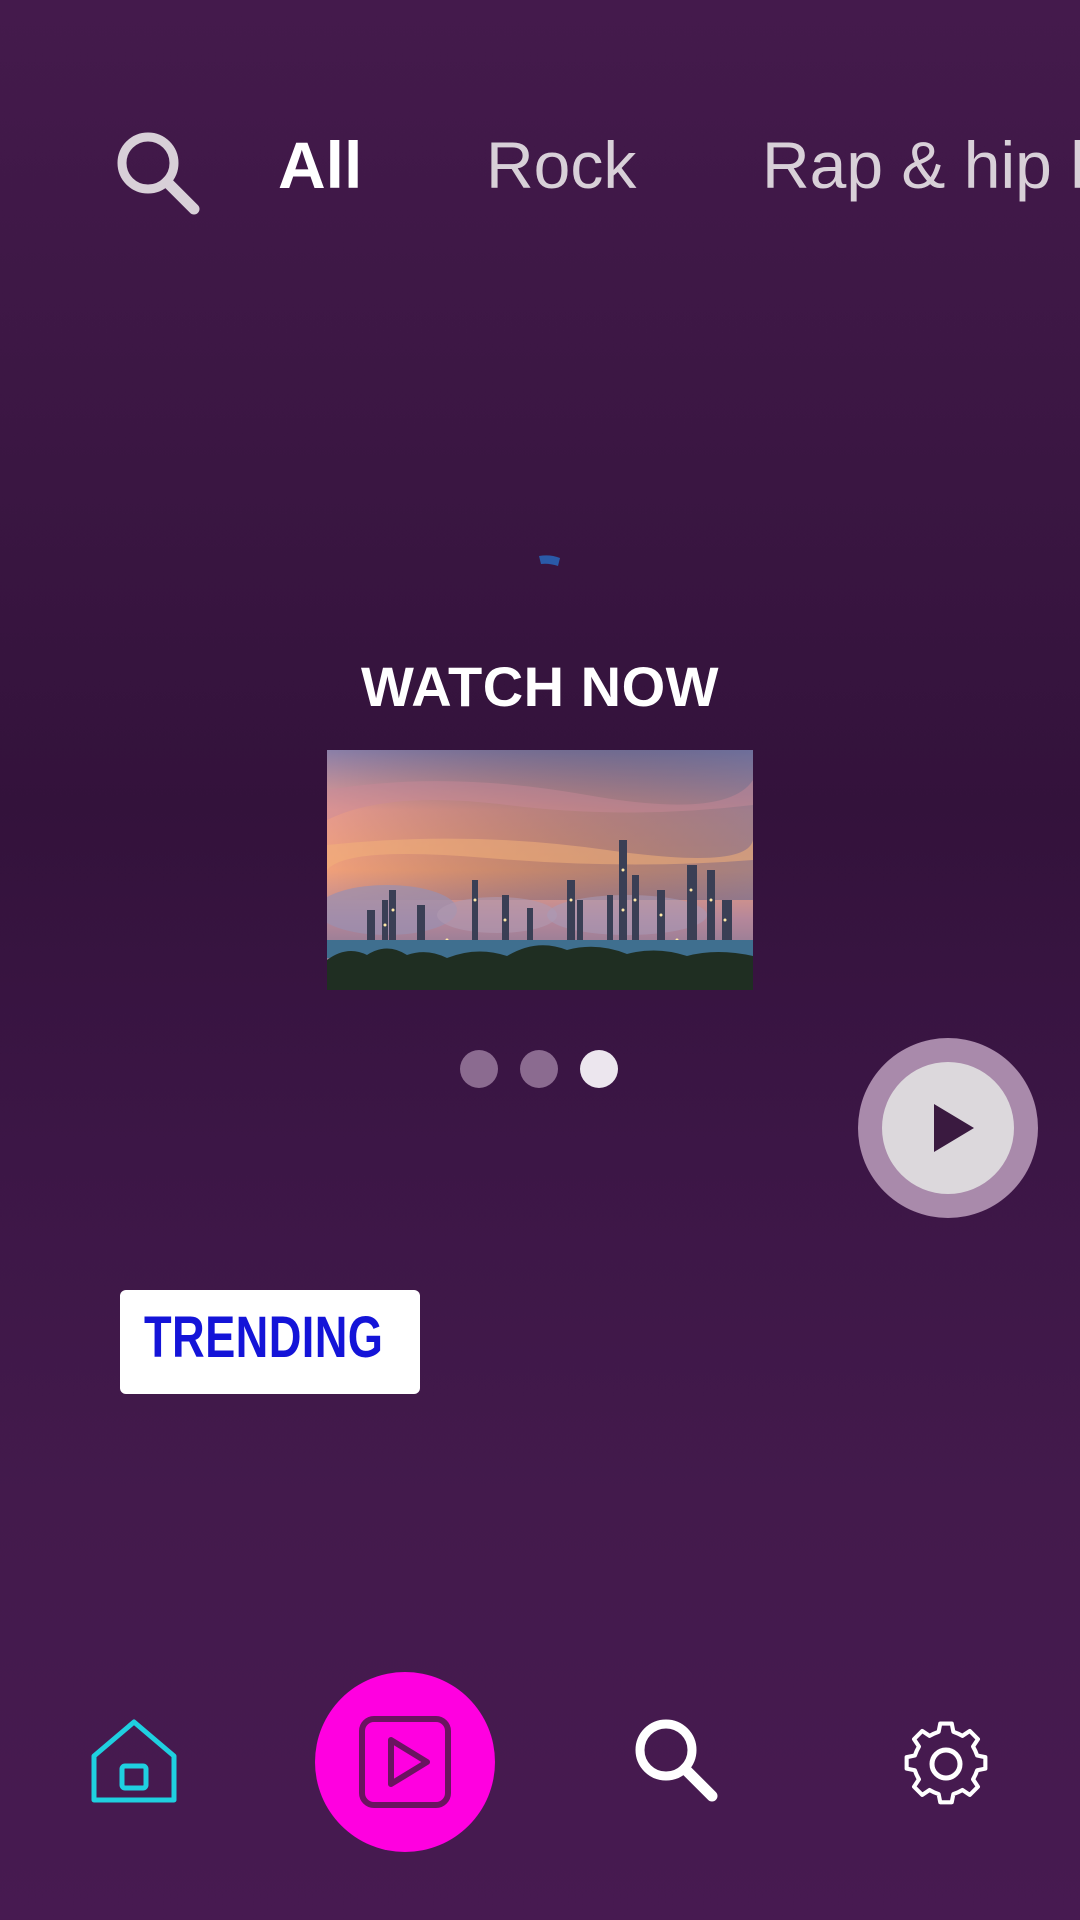 The width and height of the screenshot is (1080, 1920). I want to click on carousel-dot-active, so click(599, 1069).